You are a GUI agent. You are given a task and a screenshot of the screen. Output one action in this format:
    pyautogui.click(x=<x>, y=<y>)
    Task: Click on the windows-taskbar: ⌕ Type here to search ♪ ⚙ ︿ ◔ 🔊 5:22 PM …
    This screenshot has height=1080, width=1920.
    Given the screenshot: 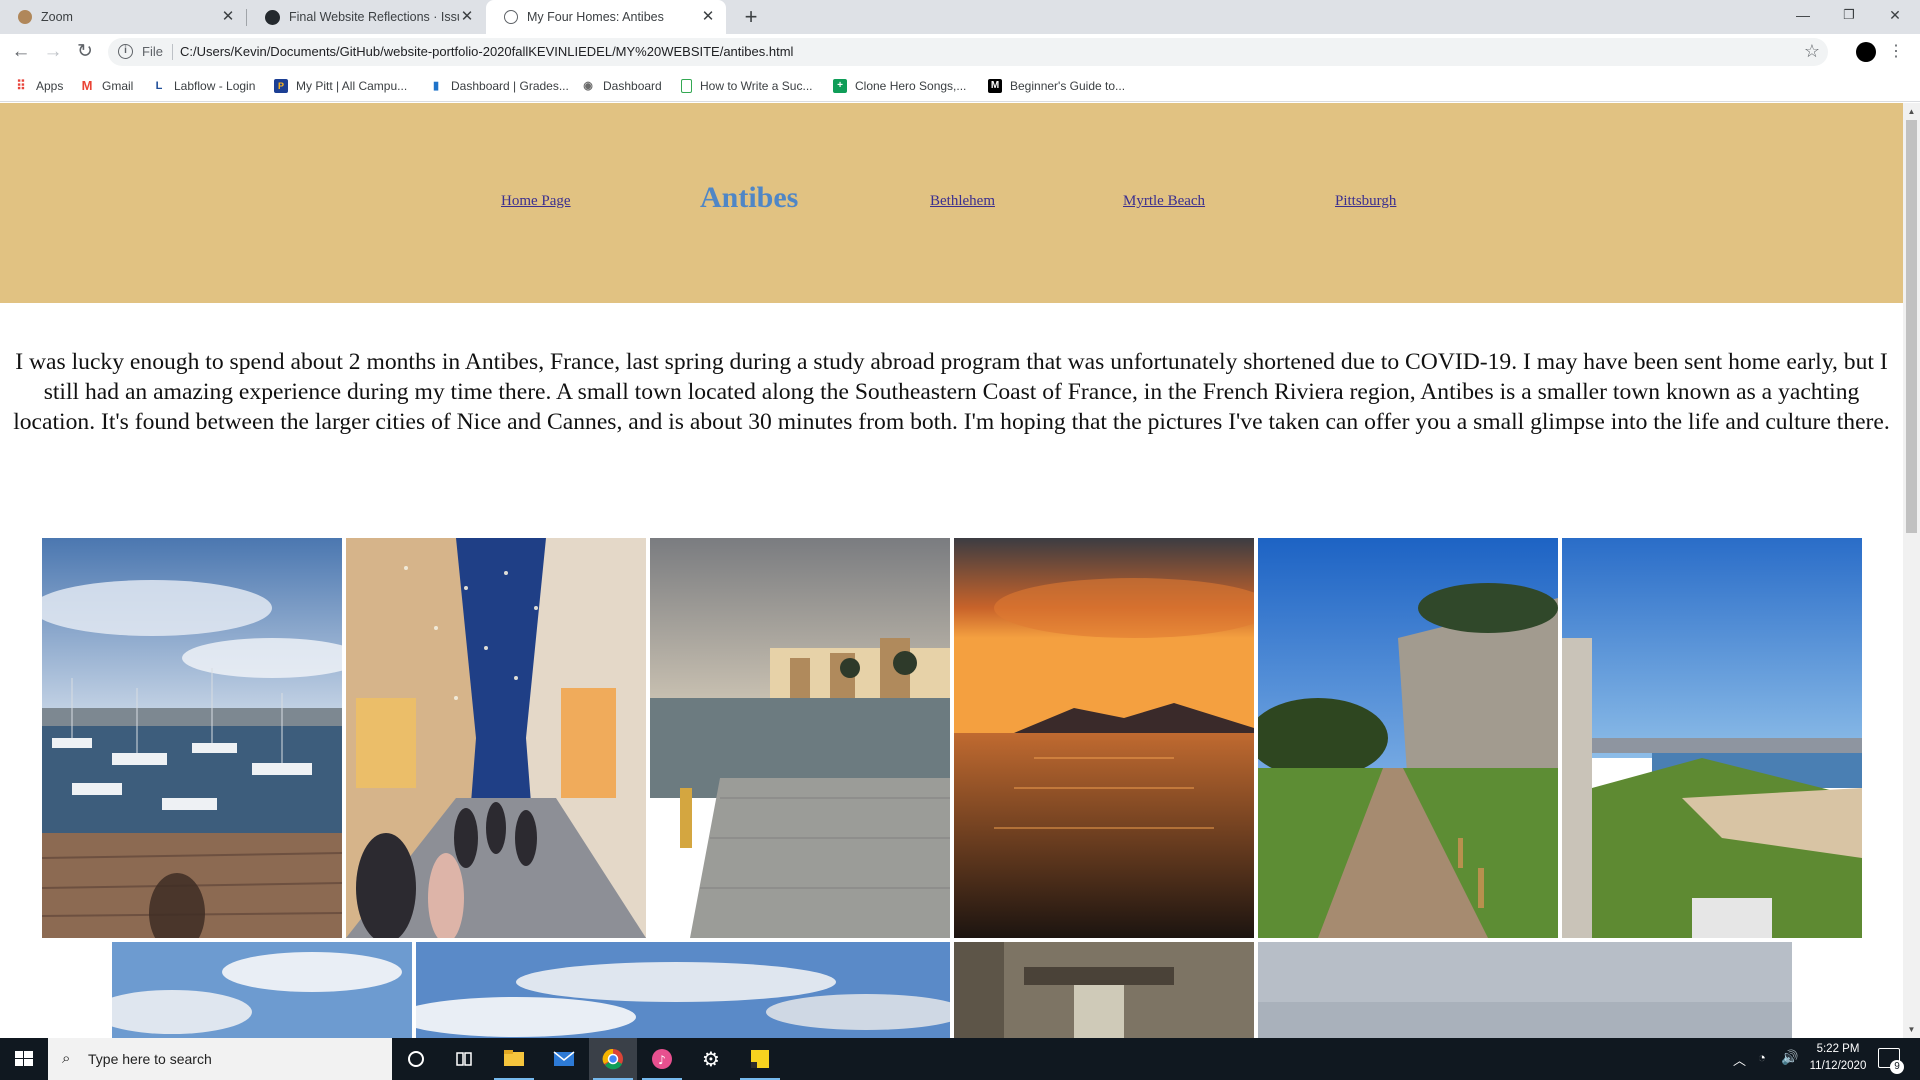 What is the action you would take?
    pyautogui.click(x=960, y=1059)
    